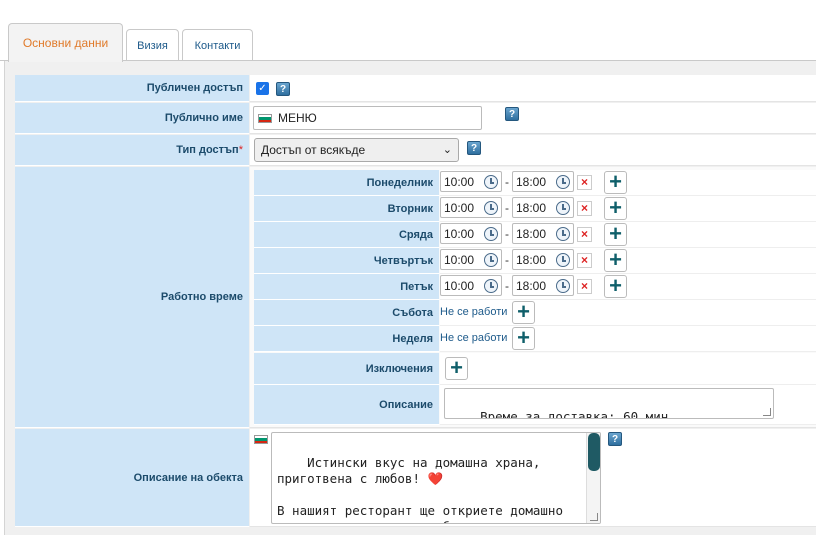  I want to click on day-label-saturday: Събота, so click(346, 313).